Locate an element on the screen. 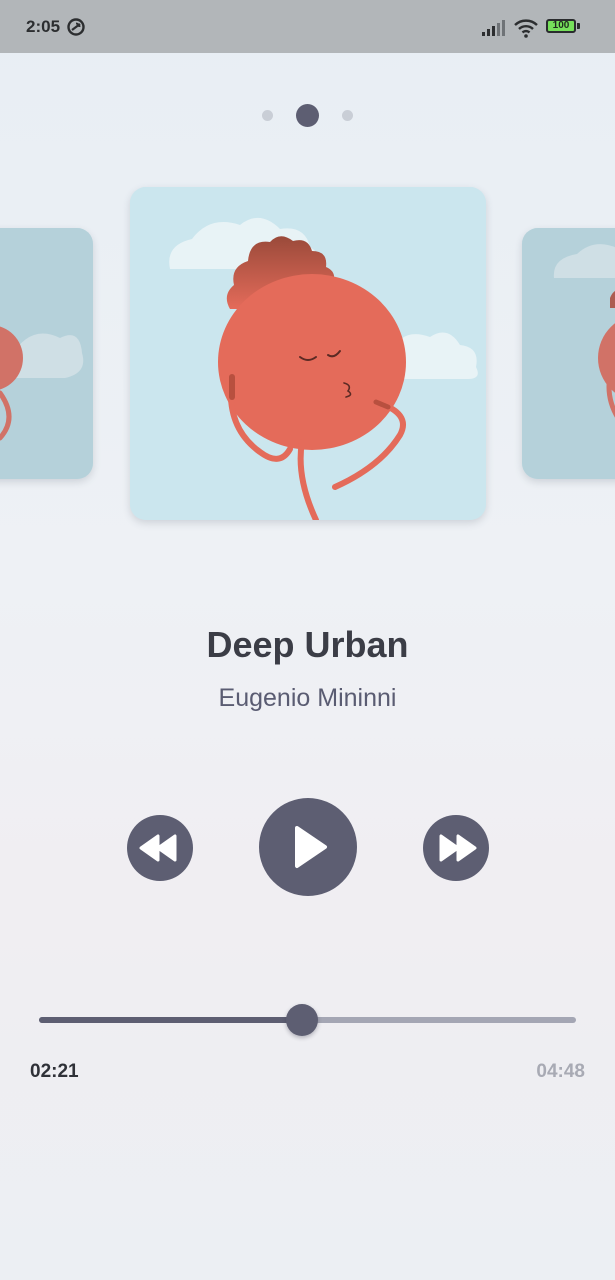  rewind-icon is located at coordinates (158, 848).